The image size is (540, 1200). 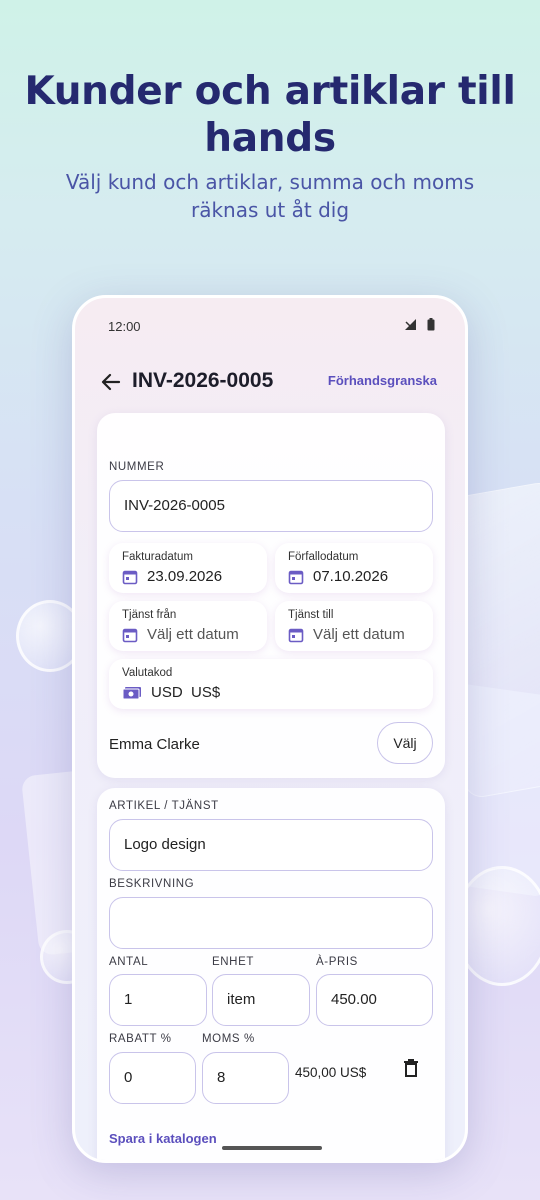 What do you see at coordinates (271, 684) in the screenshot?
I see `currency-field: Valutakod USD US$` at bounding box center [271, 684].